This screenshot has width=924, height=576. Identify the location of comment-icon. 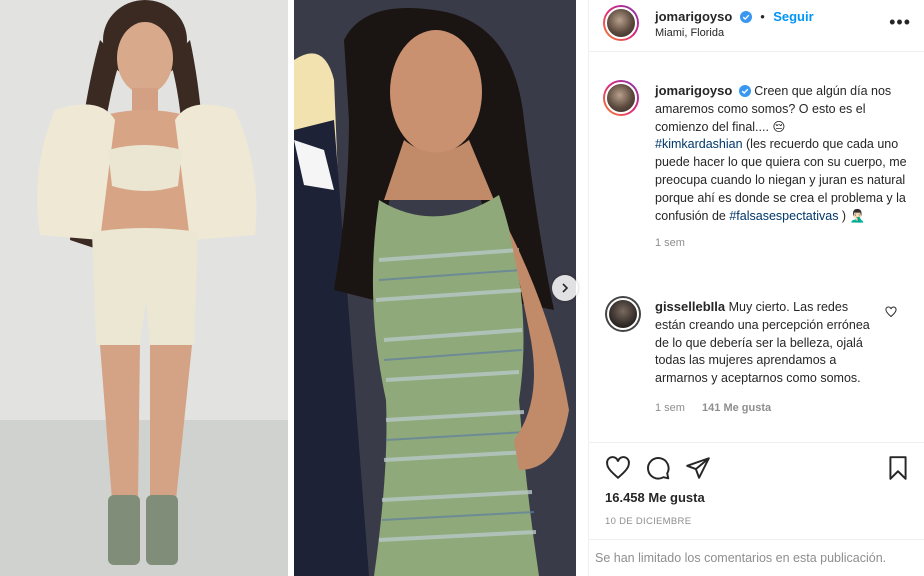
(658, 468).